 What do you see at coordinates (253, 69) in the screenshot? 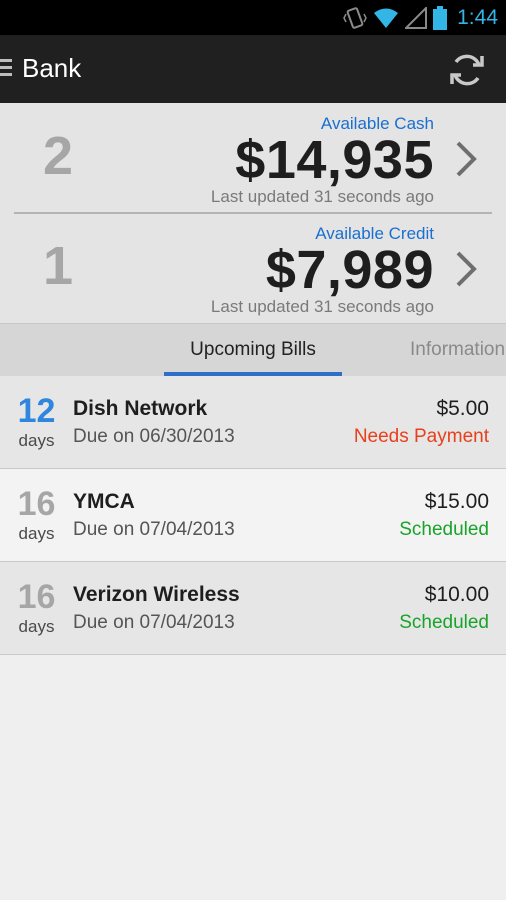
I see `action-bar: Bank` at bounding box center [253, 69].